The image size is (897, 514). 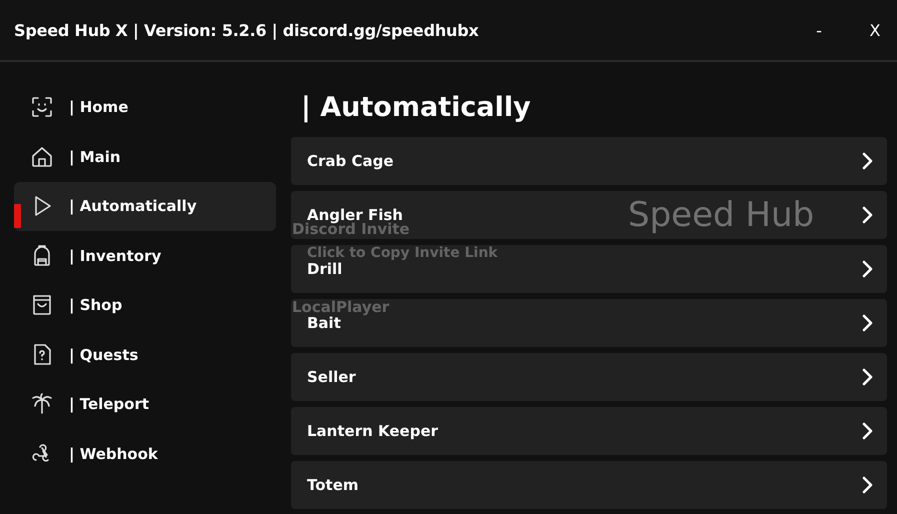 What do you see at coordinates (145, 354) in the screenshot?
I see `sidebar-item: | Quests` at bounding box center [145, 354].